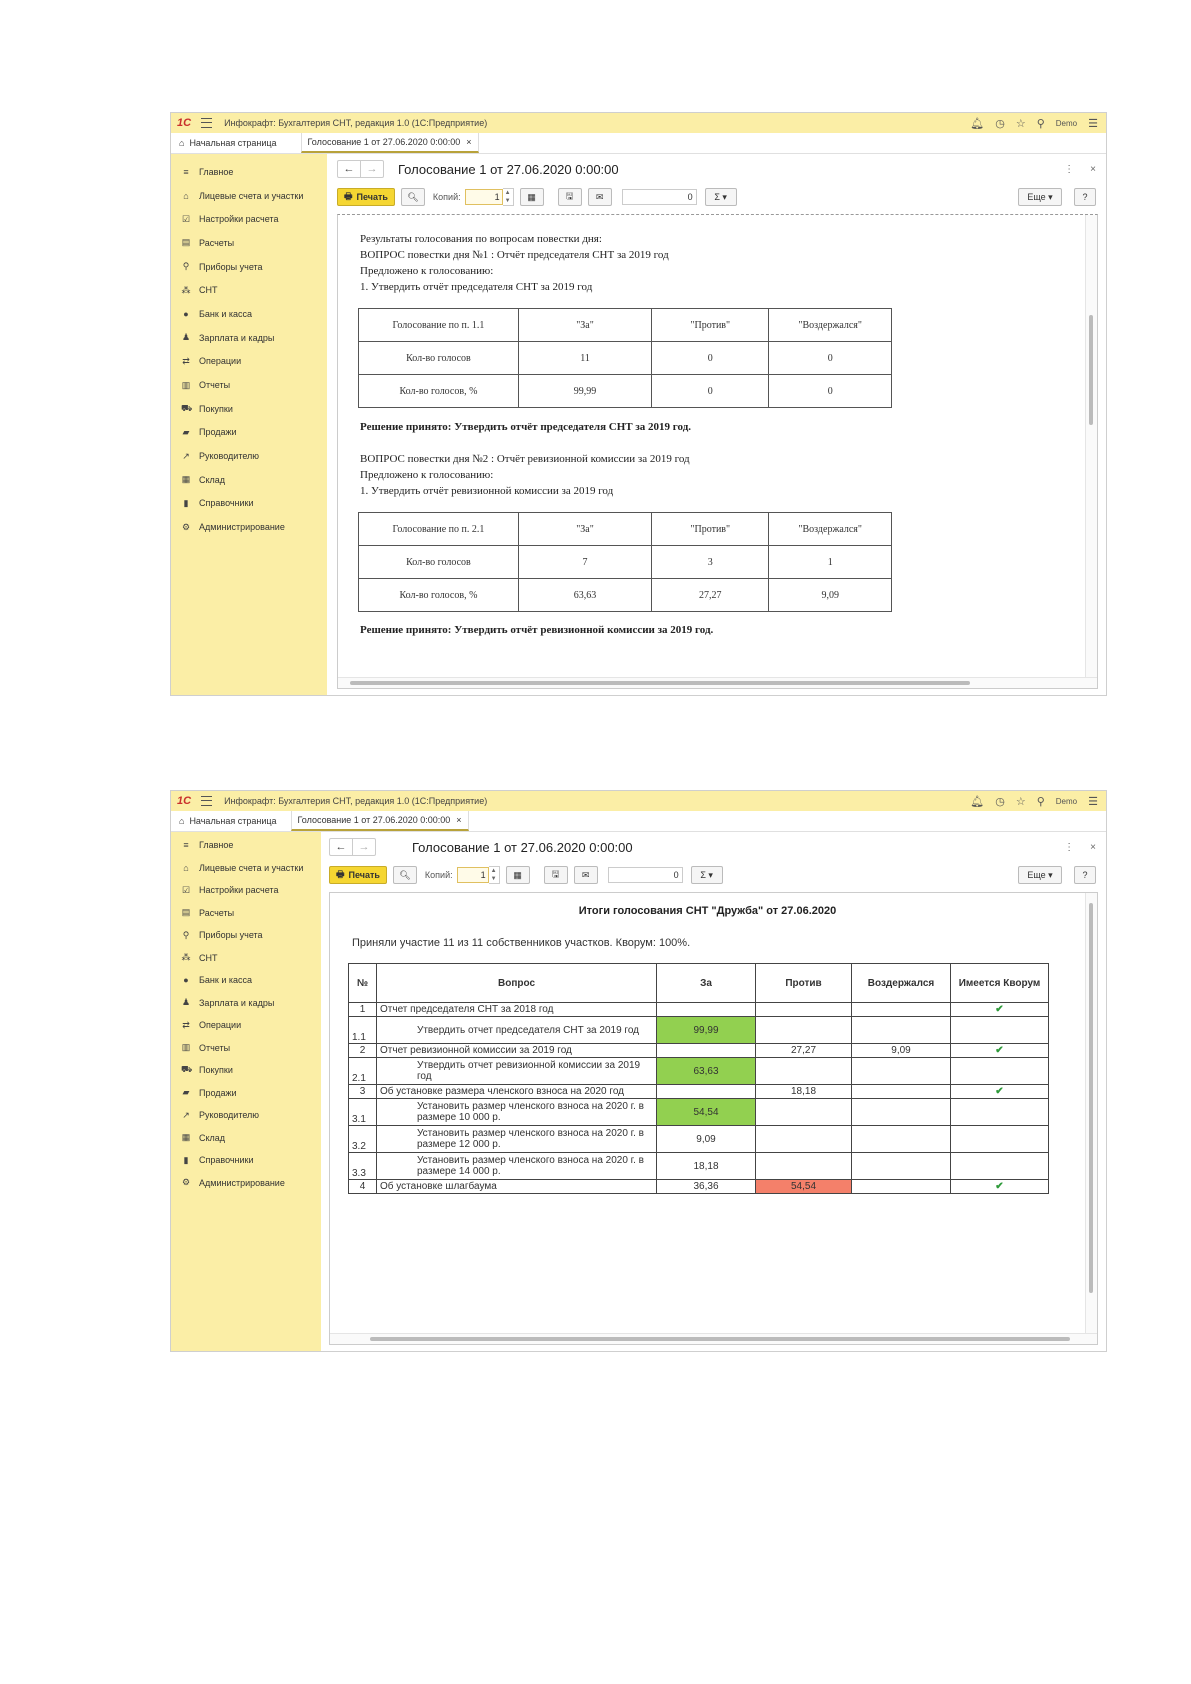  I want to click on document-title: Голосование 1 от 27.06.2020 0:00:00, so click(508, 169).